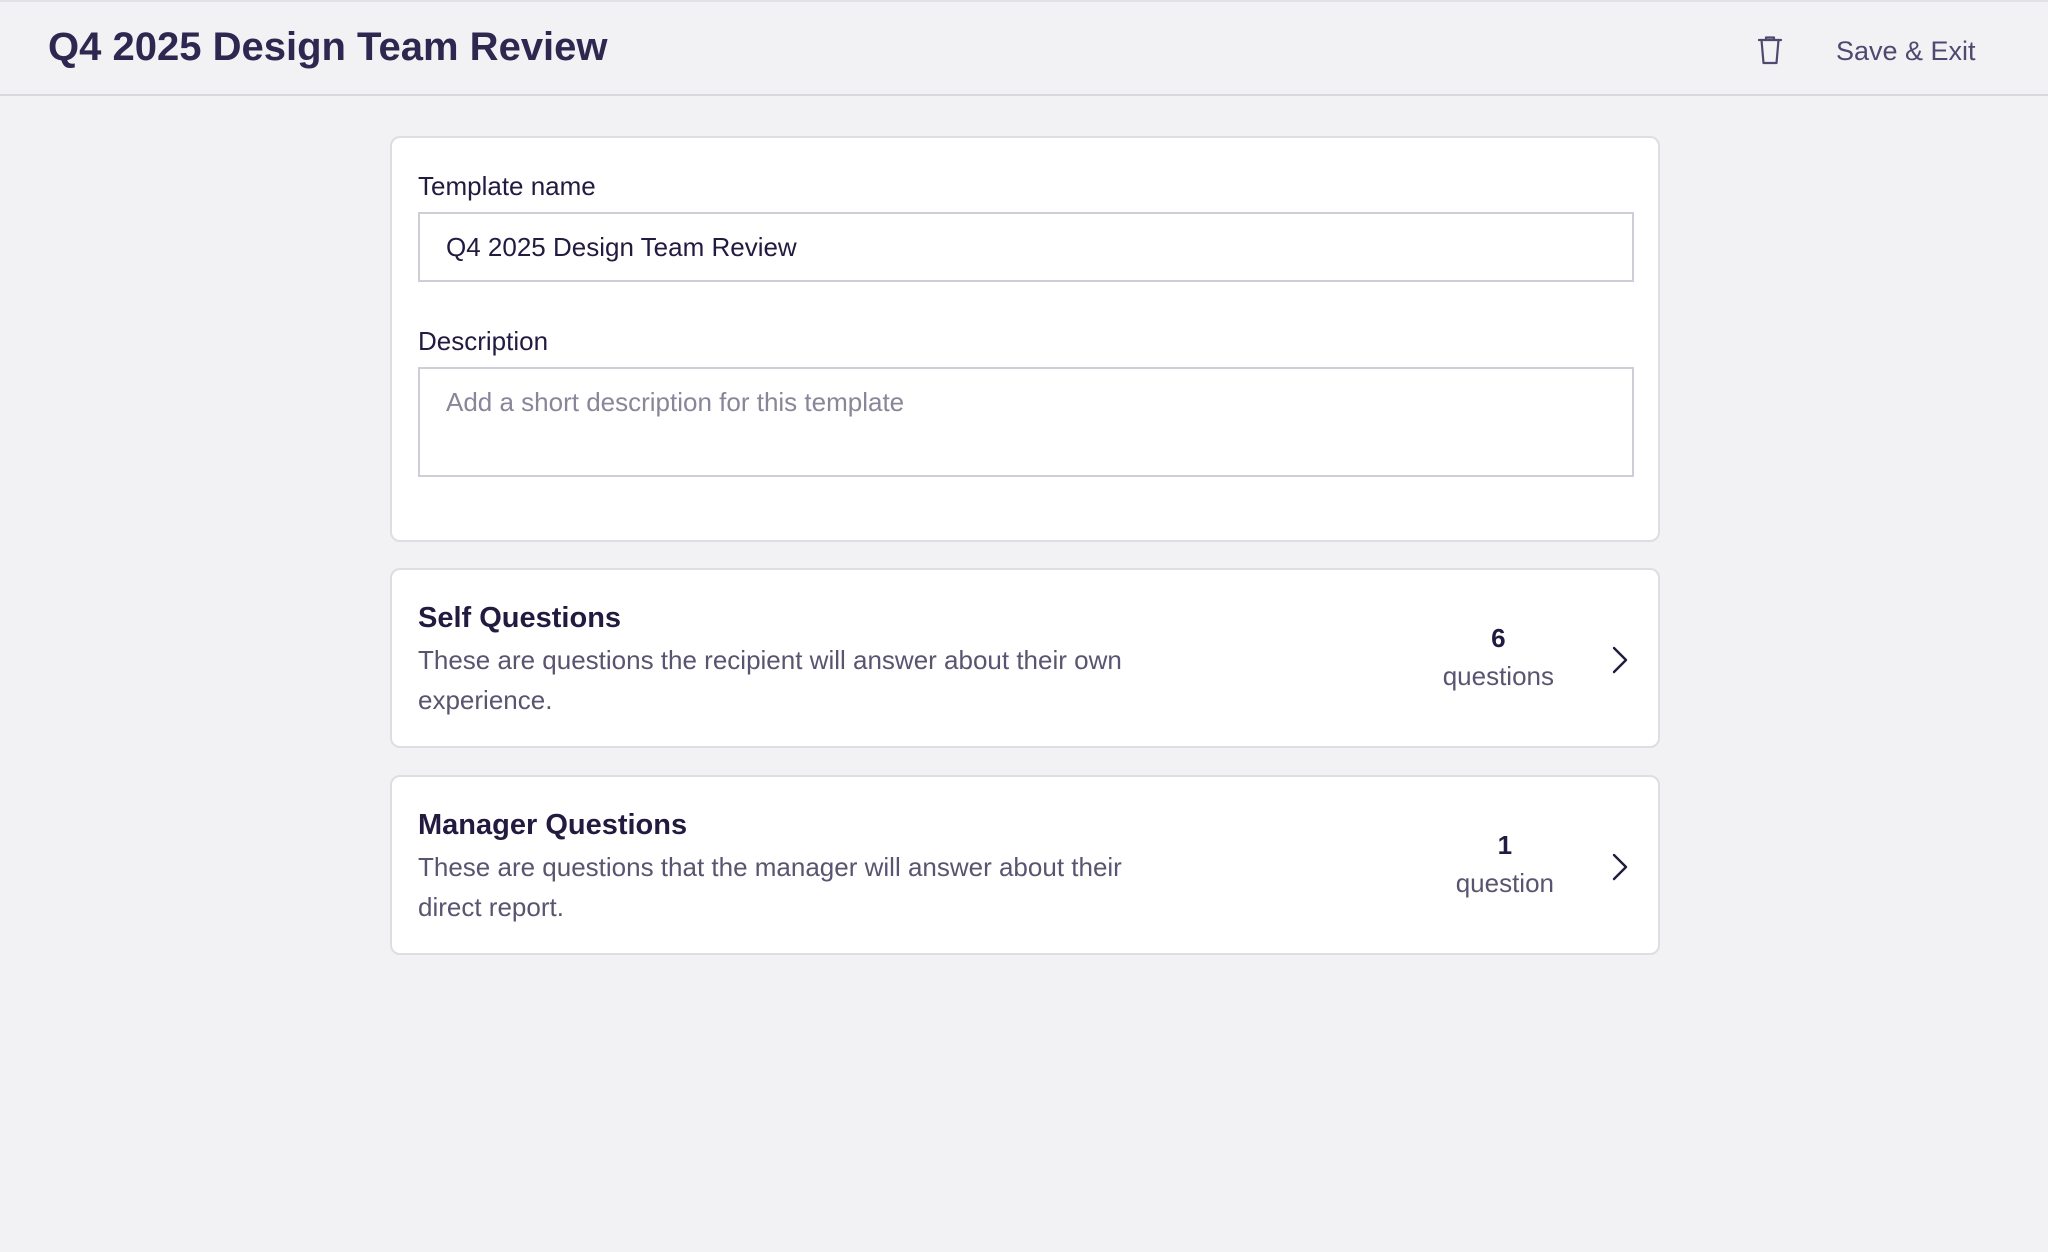 The image size is (2048, 1252). What do you see at coordinates (483, 341) in the screenshot?
I see `description-label: Description` at bounding box center [483, 341].